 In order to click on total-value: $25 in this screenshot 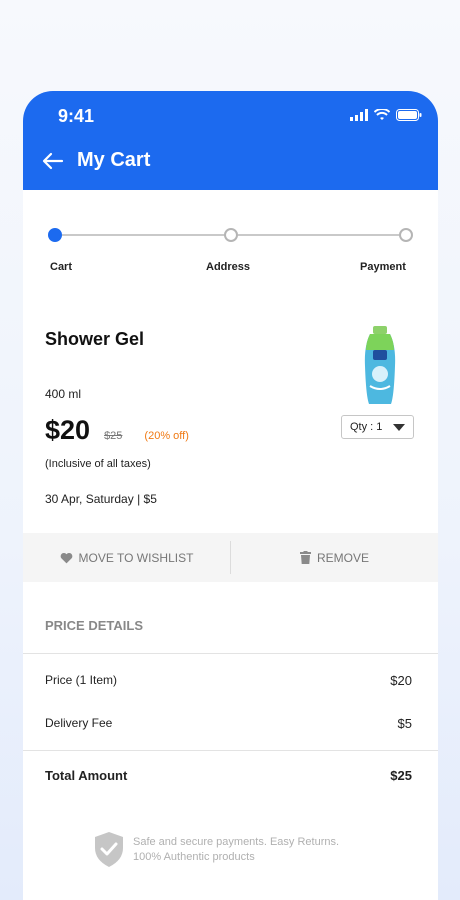, I will do `click(401, 775)`.